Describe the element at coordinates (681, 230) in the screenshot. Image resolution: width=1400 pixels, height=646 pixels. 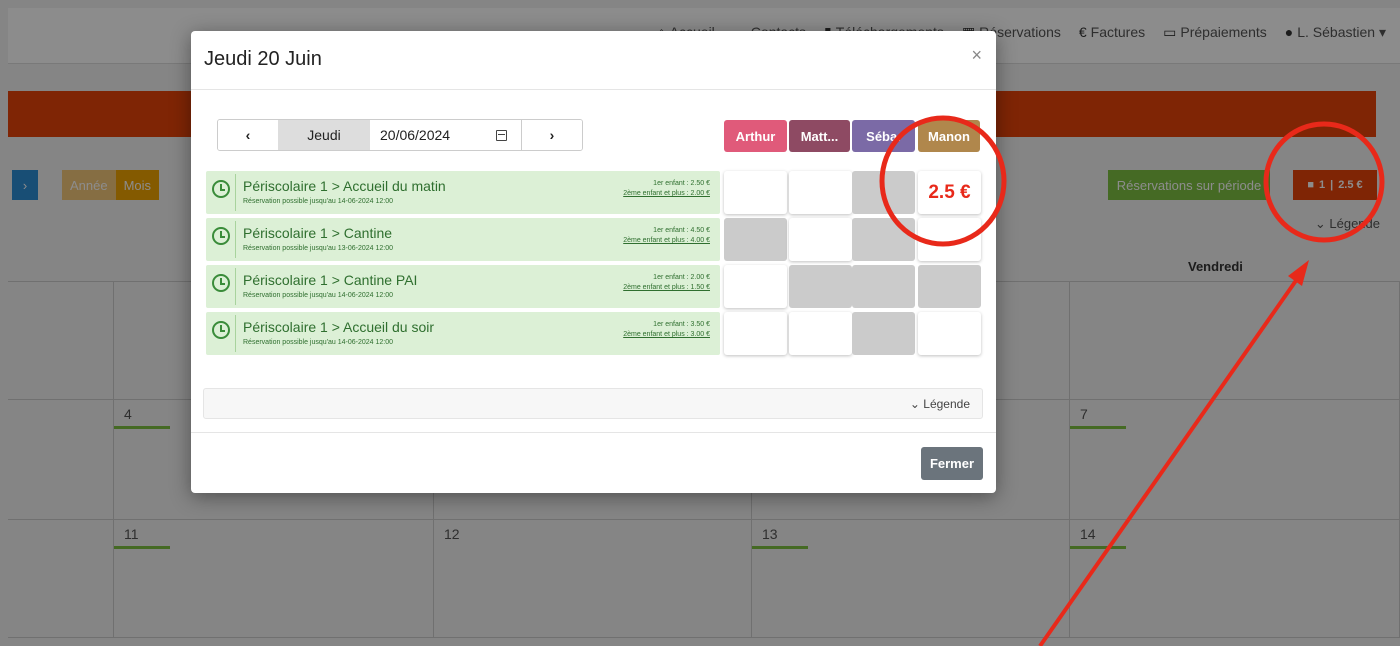
I see `price-first-child: 1er enfant : 4.50 €` at that location.